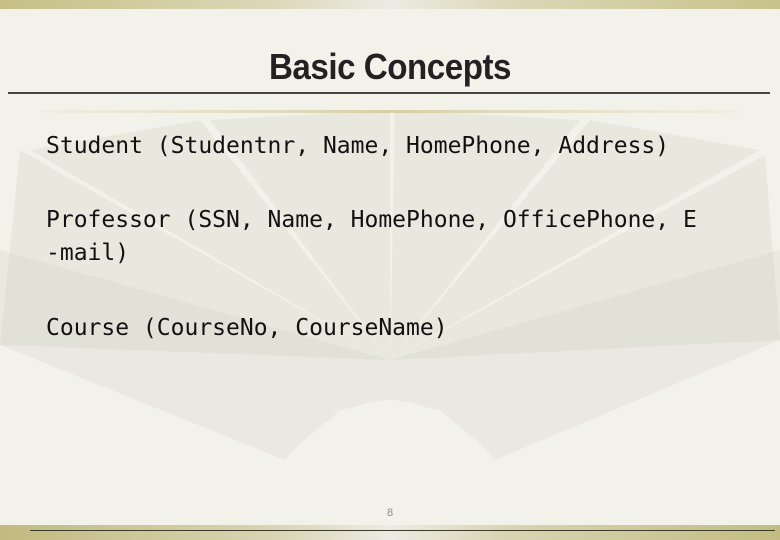  I want to click on slide-title: Basic Concepts, so click(390, 66).